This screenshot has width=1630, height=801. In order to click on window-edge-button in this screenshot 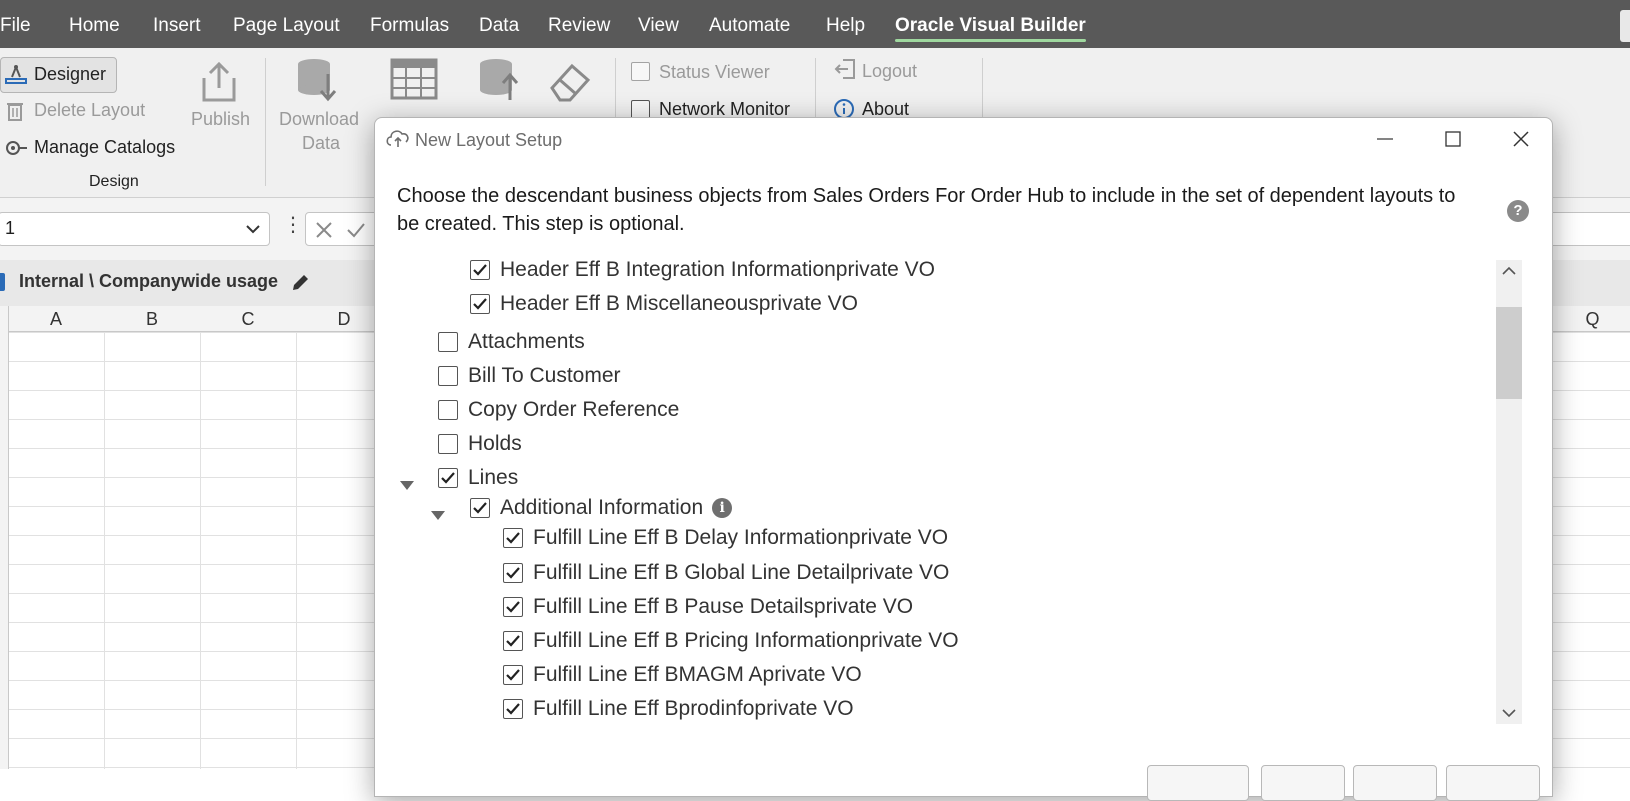, I will do `click(1625, 26)`.